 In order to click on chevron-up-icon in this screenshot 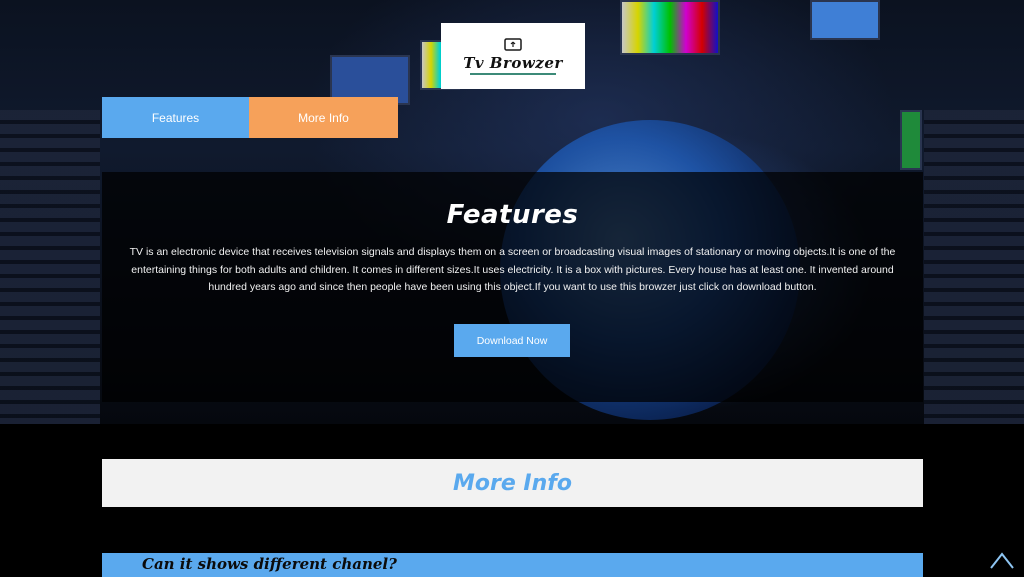, I will do `click(1002, 560)`.